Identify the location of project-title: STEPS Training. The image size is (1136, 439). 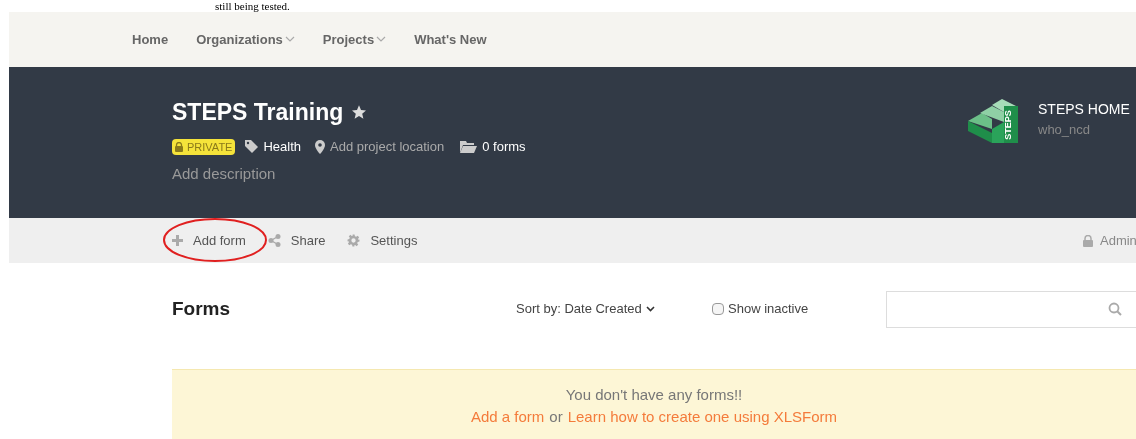
(258, 112).